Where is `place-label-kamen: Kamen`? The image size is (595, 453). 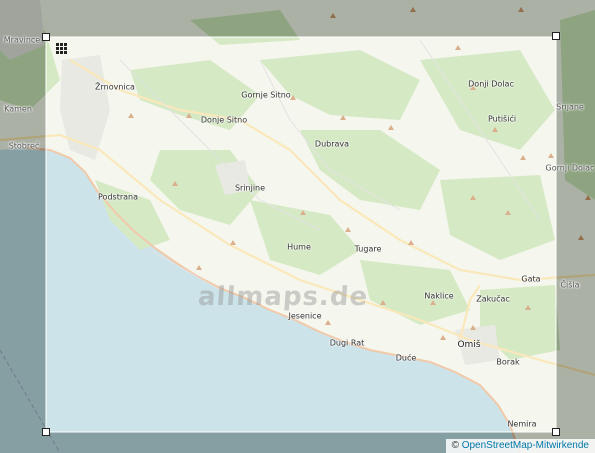 place-label-kamen: Kamen is located at coordinates (18, 109).